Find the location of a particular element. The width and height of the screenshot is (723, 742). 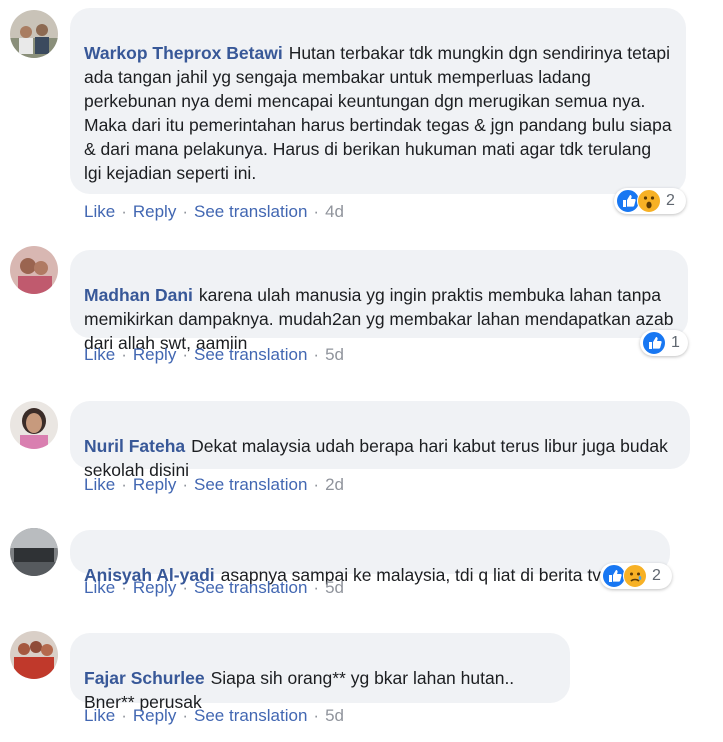

wow-icon is located at coordinates (649, 201).